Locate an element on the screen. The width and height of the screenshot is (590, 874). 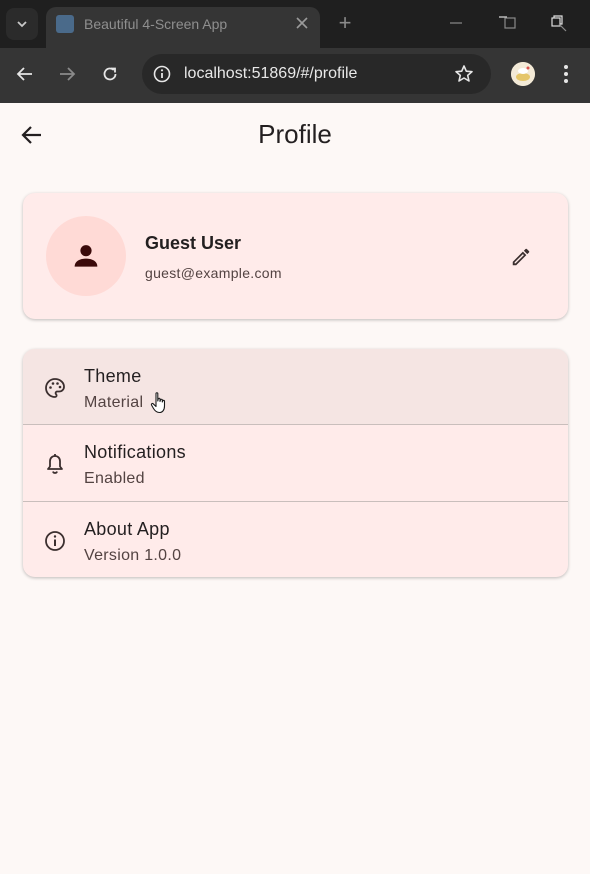
setting-theme: Theme Material is located at coordinates (295, 387).